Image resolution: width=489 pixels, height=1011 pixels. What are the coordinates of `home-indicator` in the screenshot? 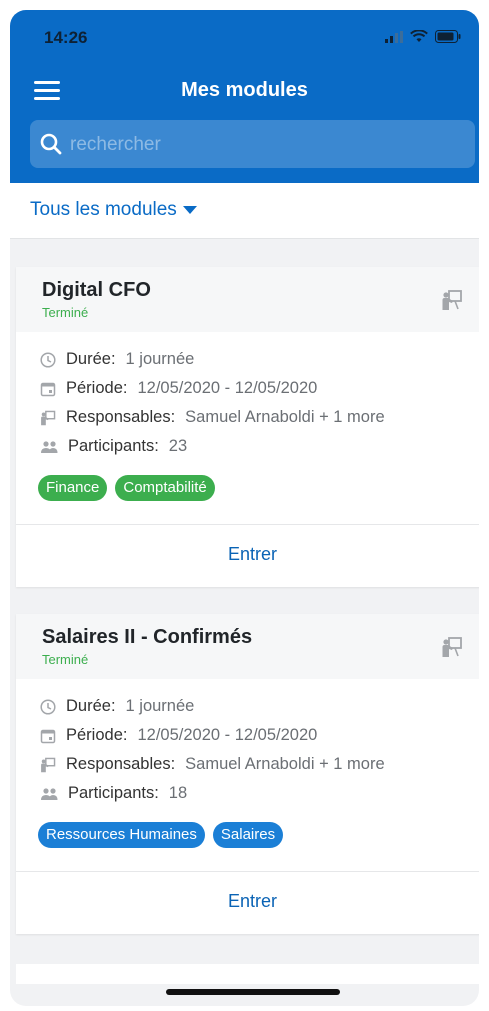 It's located at (253, 992).